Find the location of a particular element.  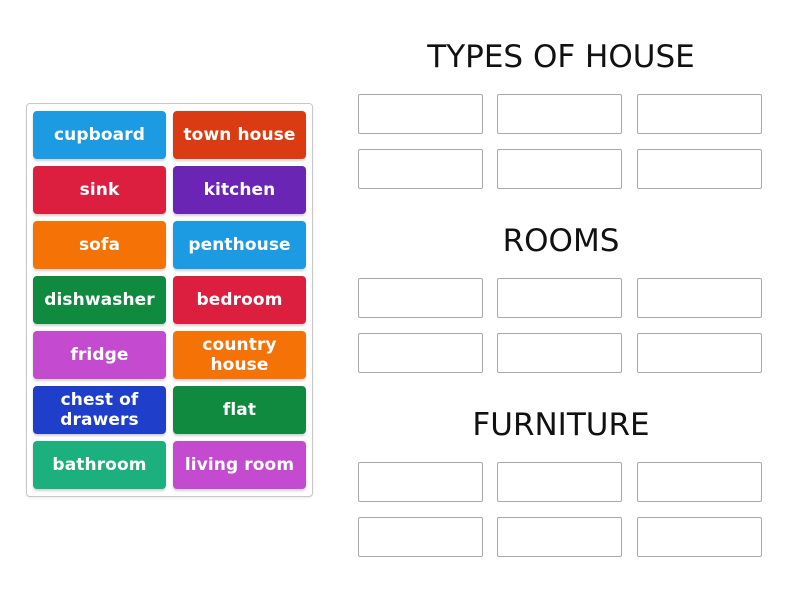

tile-dishwasher: dishwasher is located at coordinates (99, 300).